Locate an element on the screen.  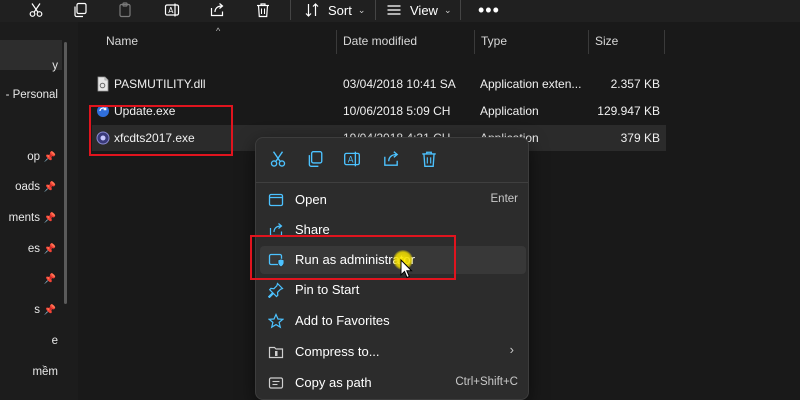
menu-item-shortcut: Enter is located at coordinates (504, 199).